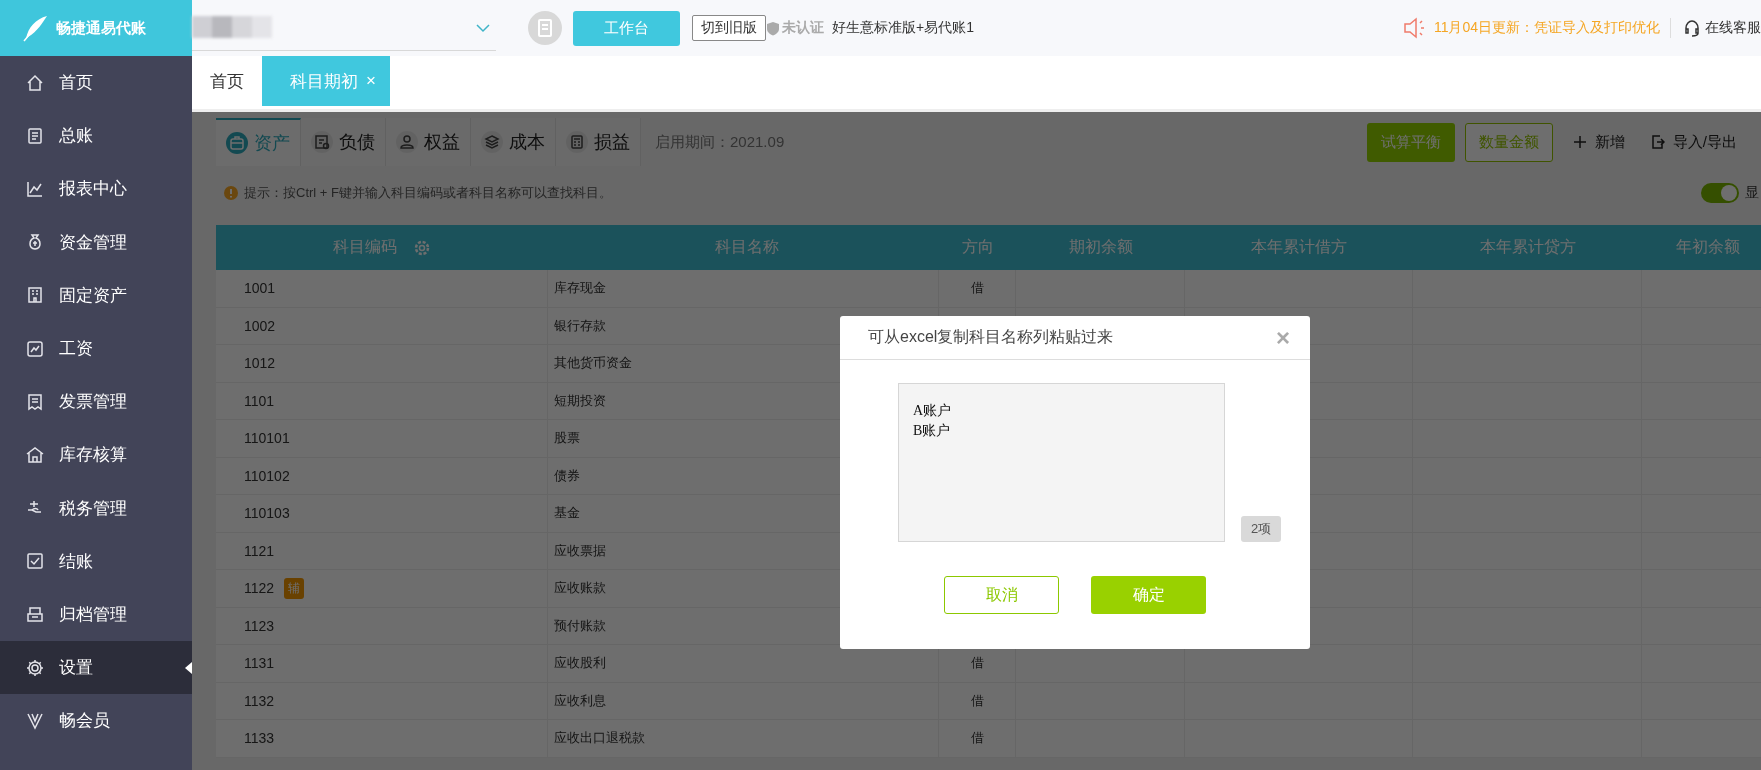 This screenshot has height=770, width=1761. Describe the element at coordinates (96, 242) in the screenshot. I see `sidebar-item: 资金管理` at that location.